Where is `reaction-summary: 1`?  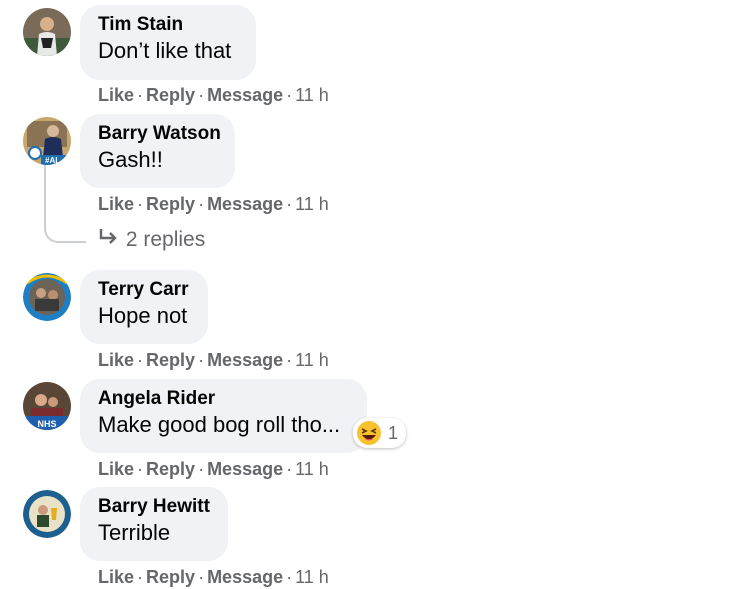
reaction-summary: 1 is located at coordinates (380, 433).